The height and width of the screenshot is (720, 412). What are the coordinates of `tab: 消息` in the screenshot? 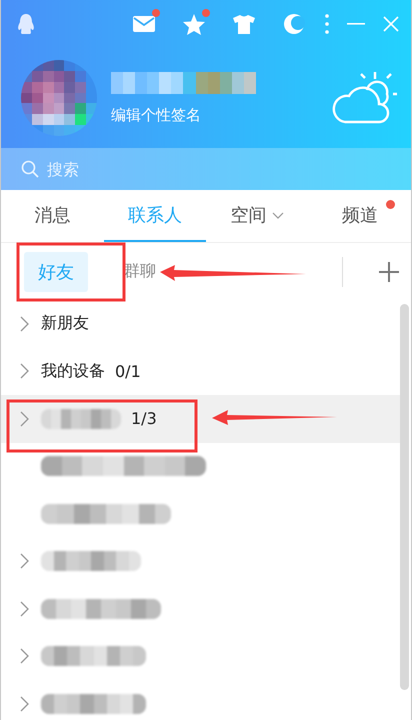 It's located at (52, 216).